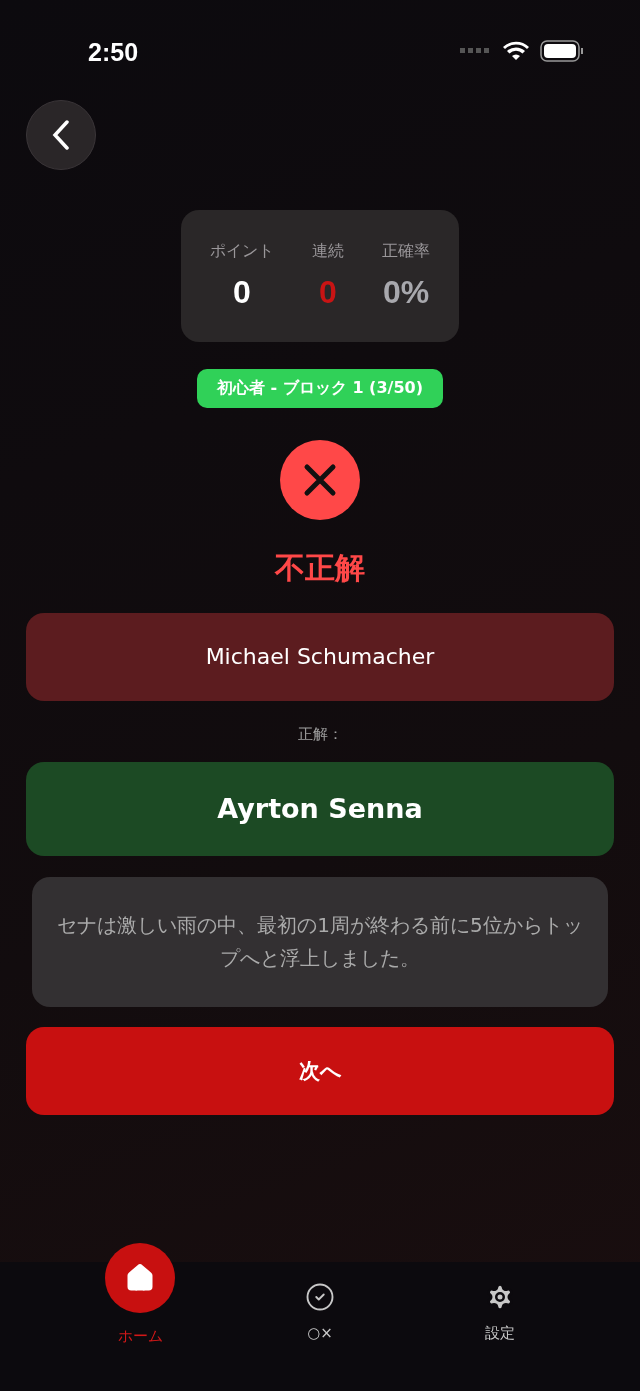 The height and width of the screenshot is (1391, 640). I want to click on tab-item: 設定, so click(500, 1336).